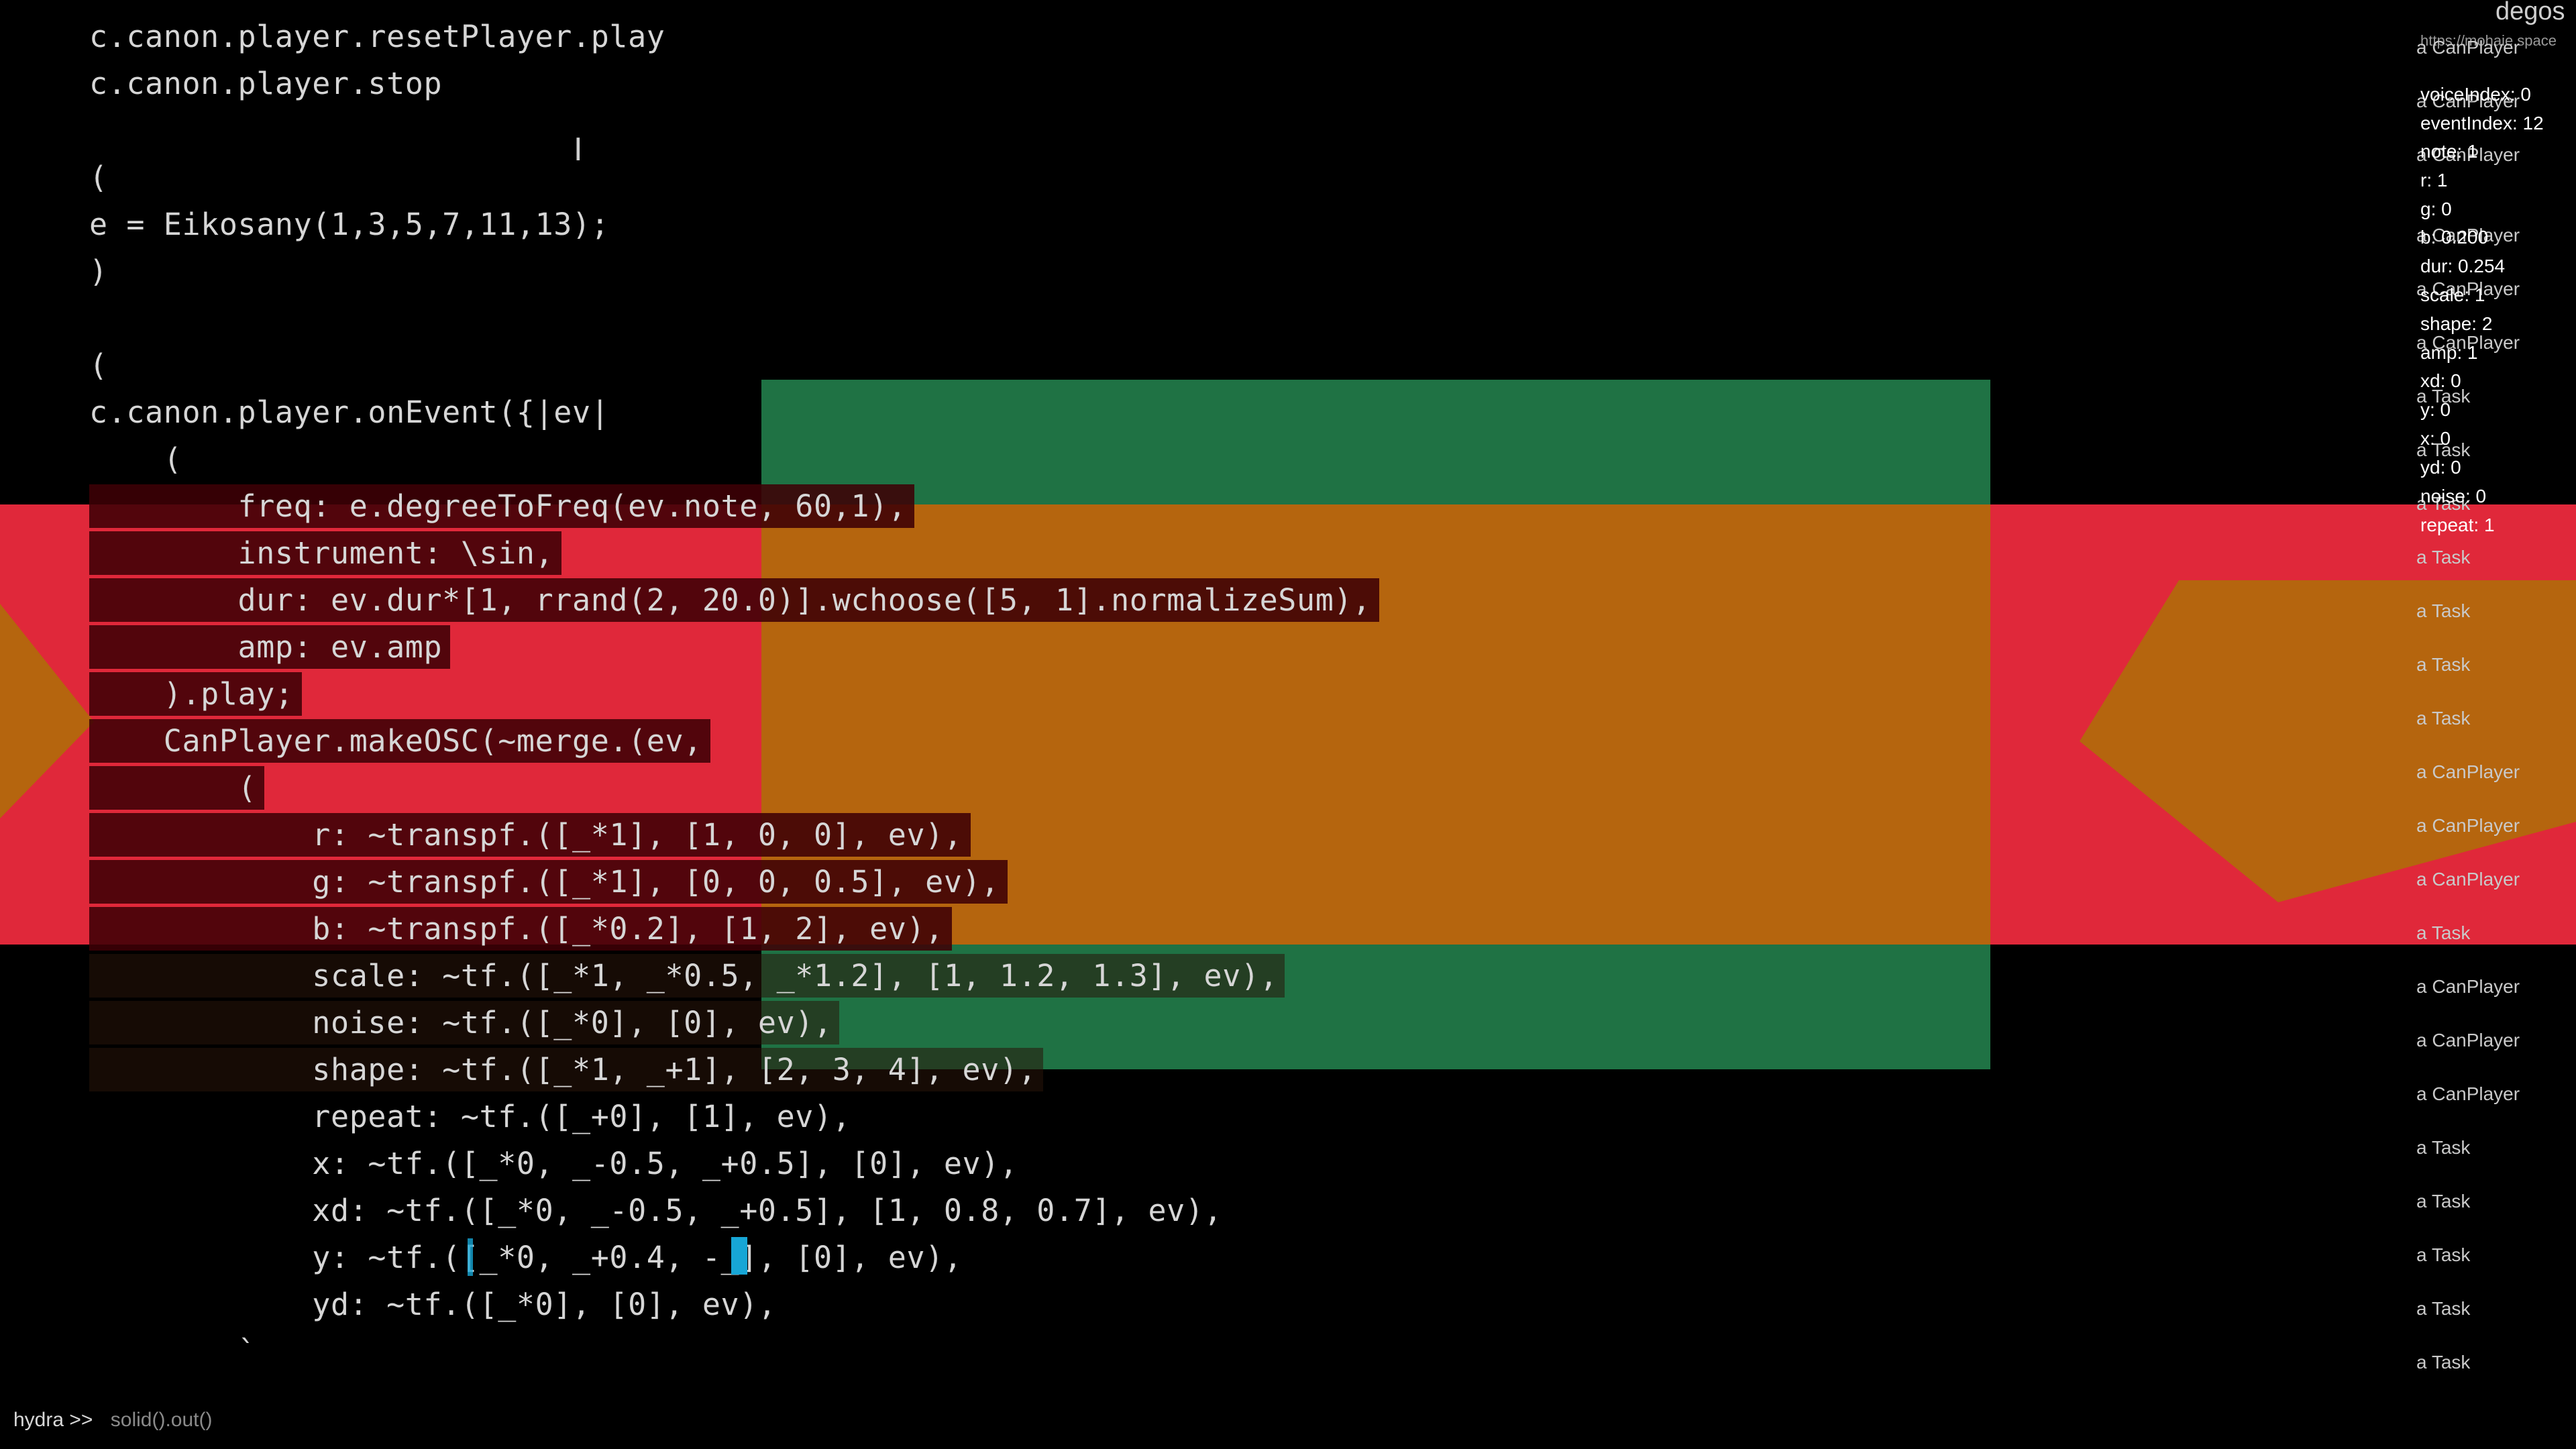  I want to click on code-line-highlighted: g: ~transpf.([_*1], [0, 0, 0.5], ev),, so click(548, 882).